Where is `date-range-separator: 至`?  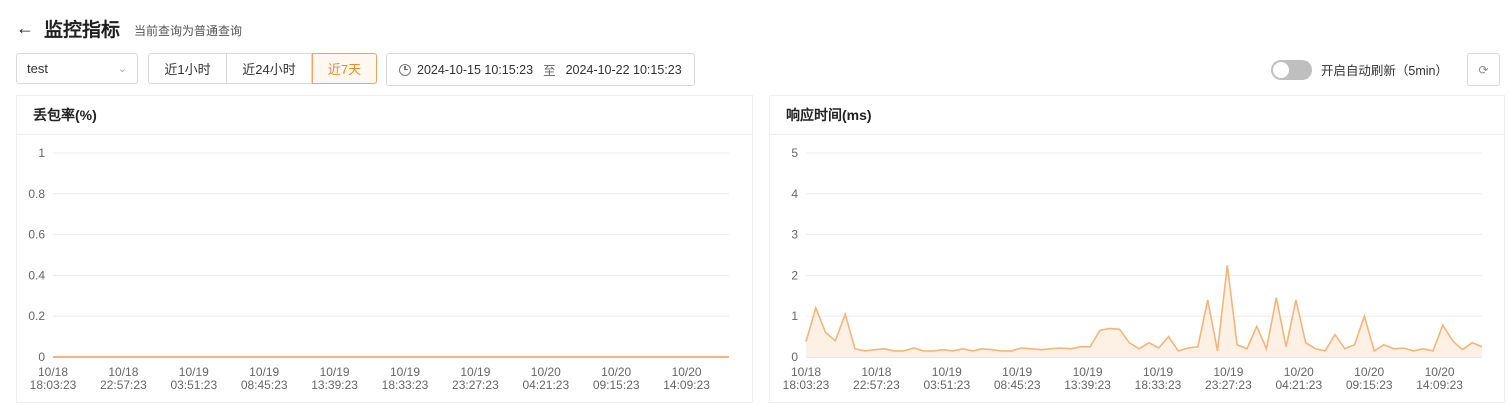 date-range-separator: 至 is located at coordinates (549, 71).